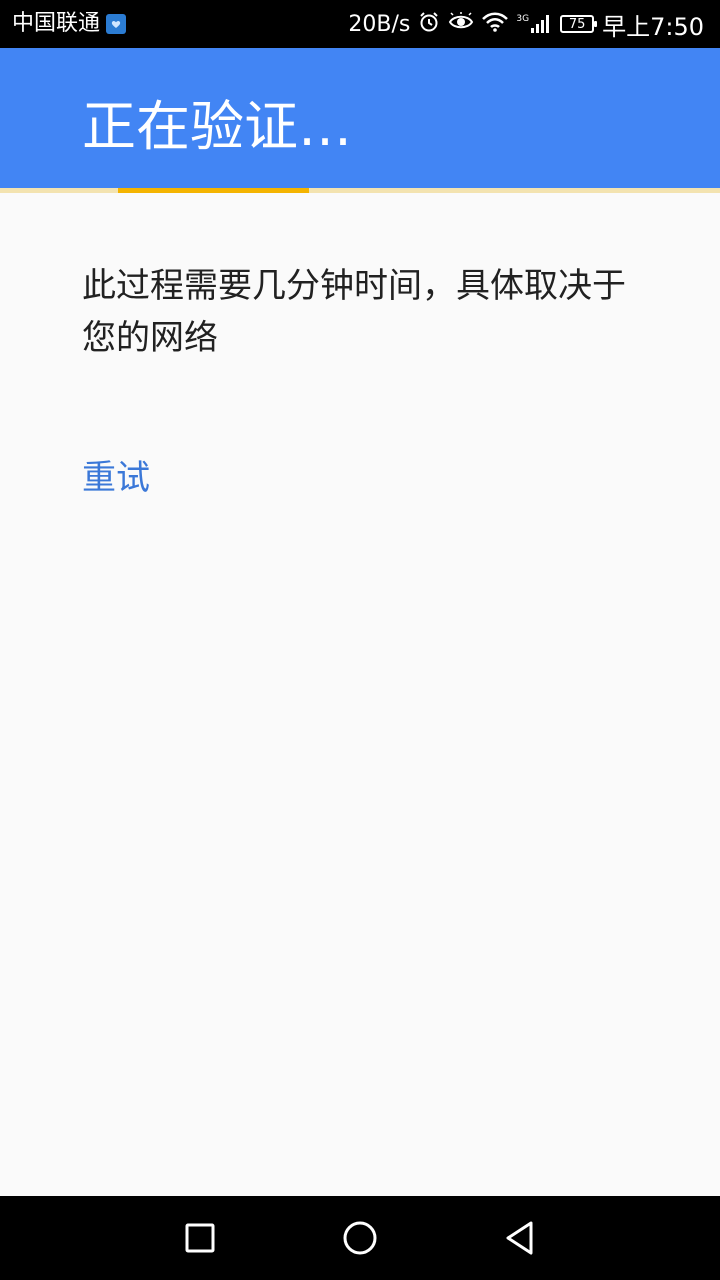  I want to click on retry-button: 重试, so click(116, 478).